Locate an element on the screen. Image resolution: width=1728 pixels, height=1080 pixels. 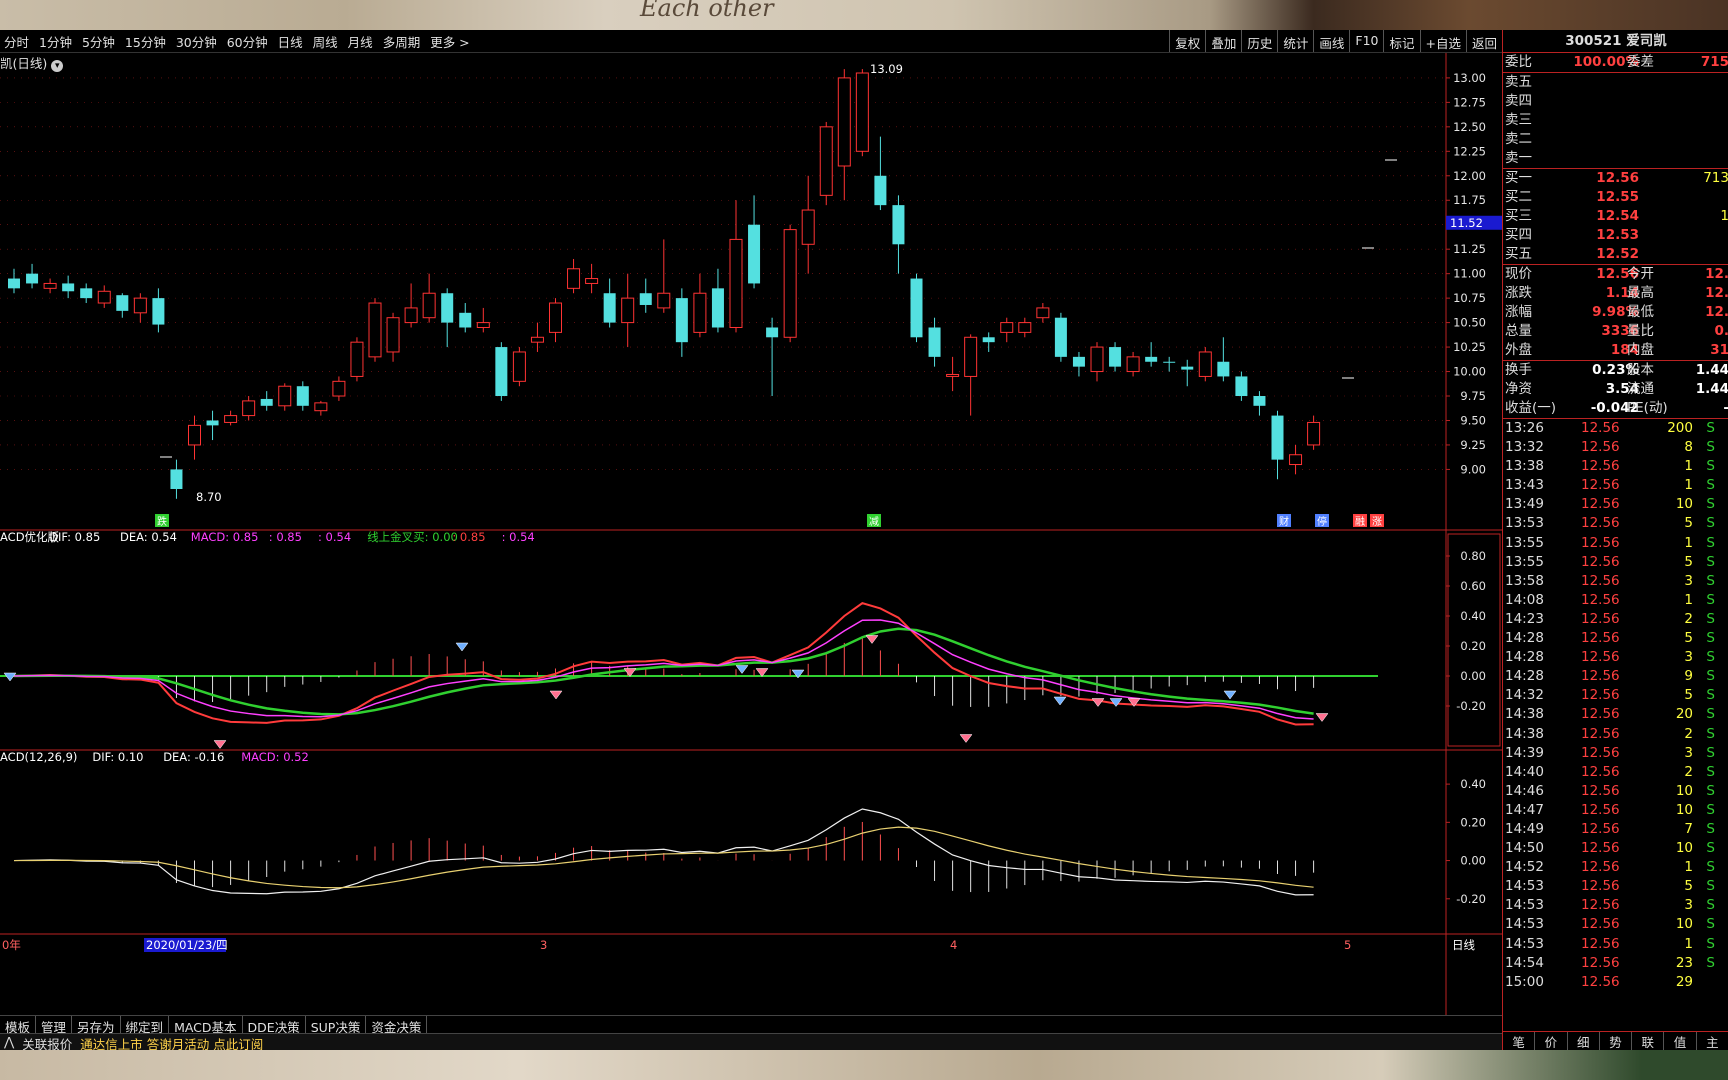
tick-volume: 2 is located at coordinates (1688, 771).